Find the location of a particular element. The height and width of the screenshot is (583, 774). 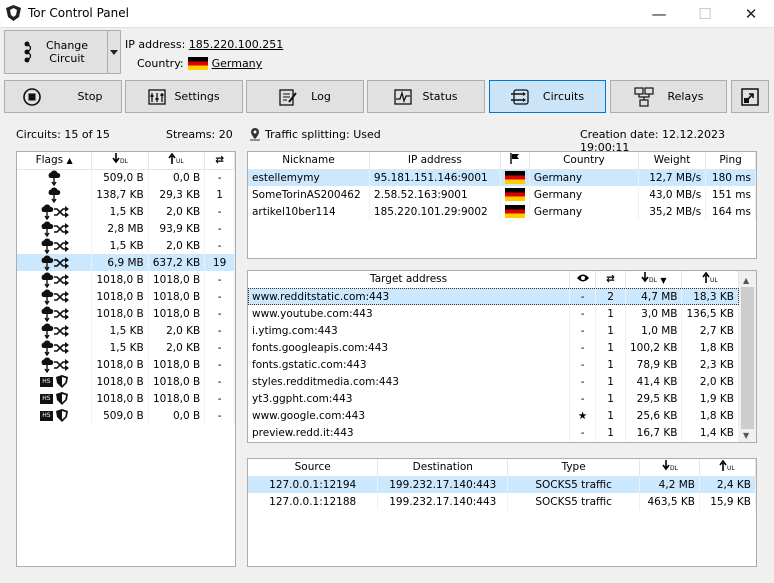

flags-header: Flags ▲ is located at coordinates (55, 161).